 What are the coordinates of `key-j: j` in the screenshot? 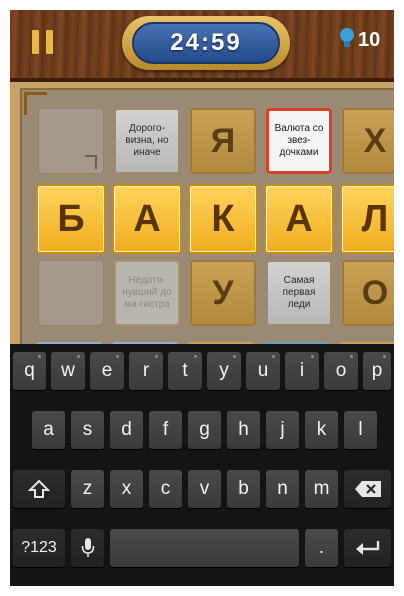 It's located at (282, 430).